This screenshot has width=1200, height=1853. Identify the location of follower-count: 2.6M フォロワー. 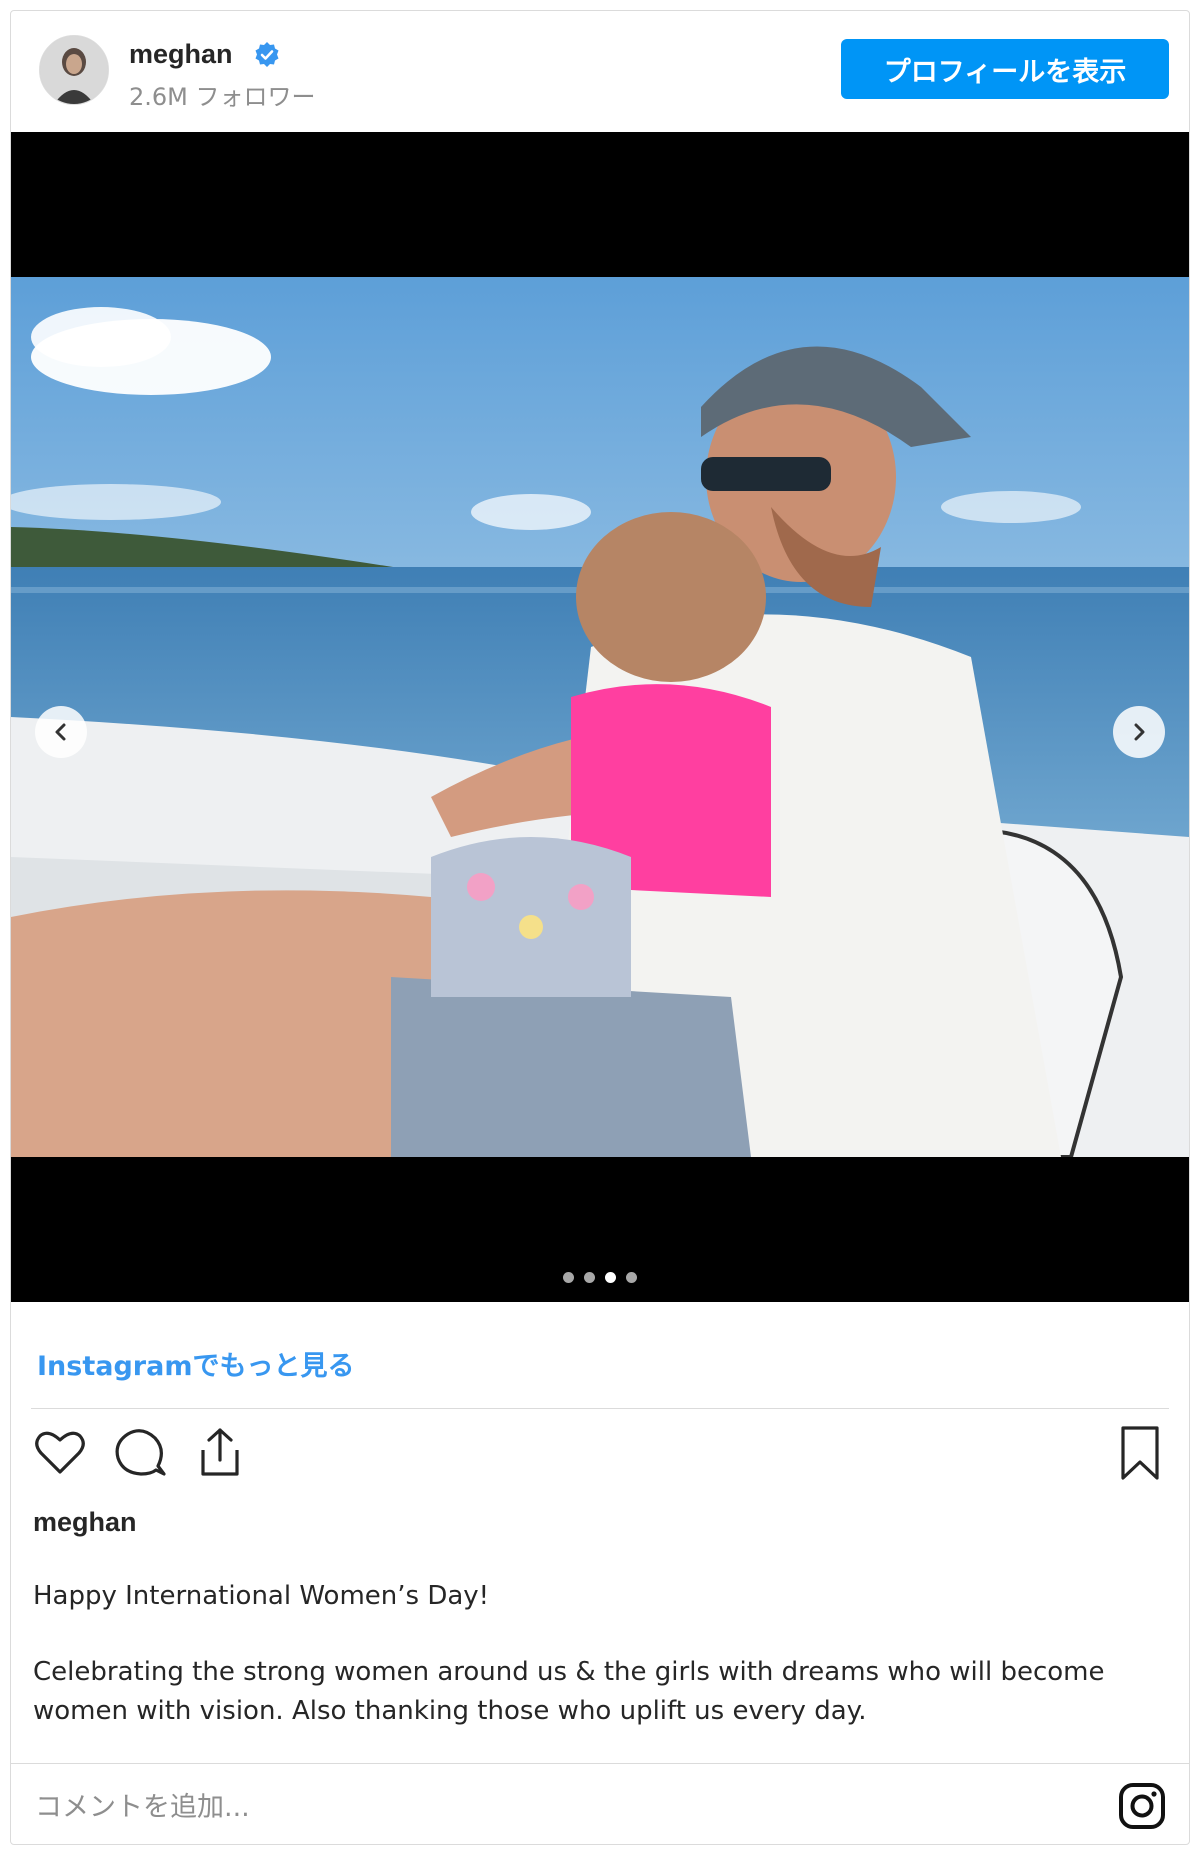
(222, 97).